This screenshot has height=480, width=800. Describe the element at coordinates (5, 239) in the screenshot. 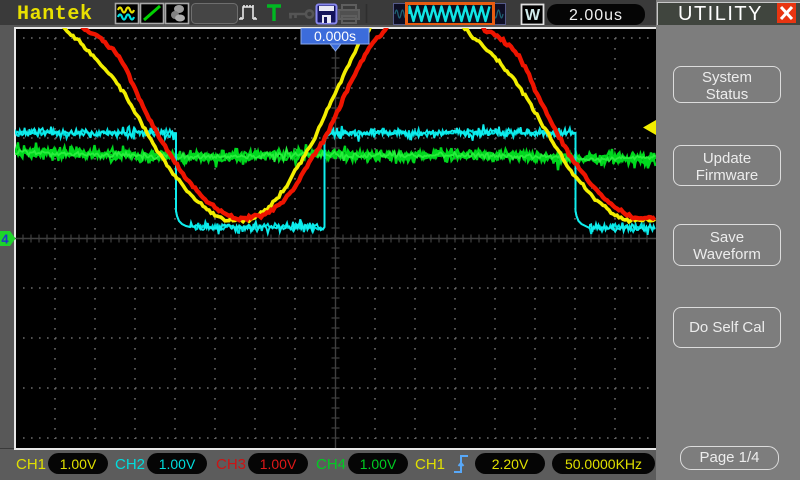

I see `svg-text: 4` at that location.